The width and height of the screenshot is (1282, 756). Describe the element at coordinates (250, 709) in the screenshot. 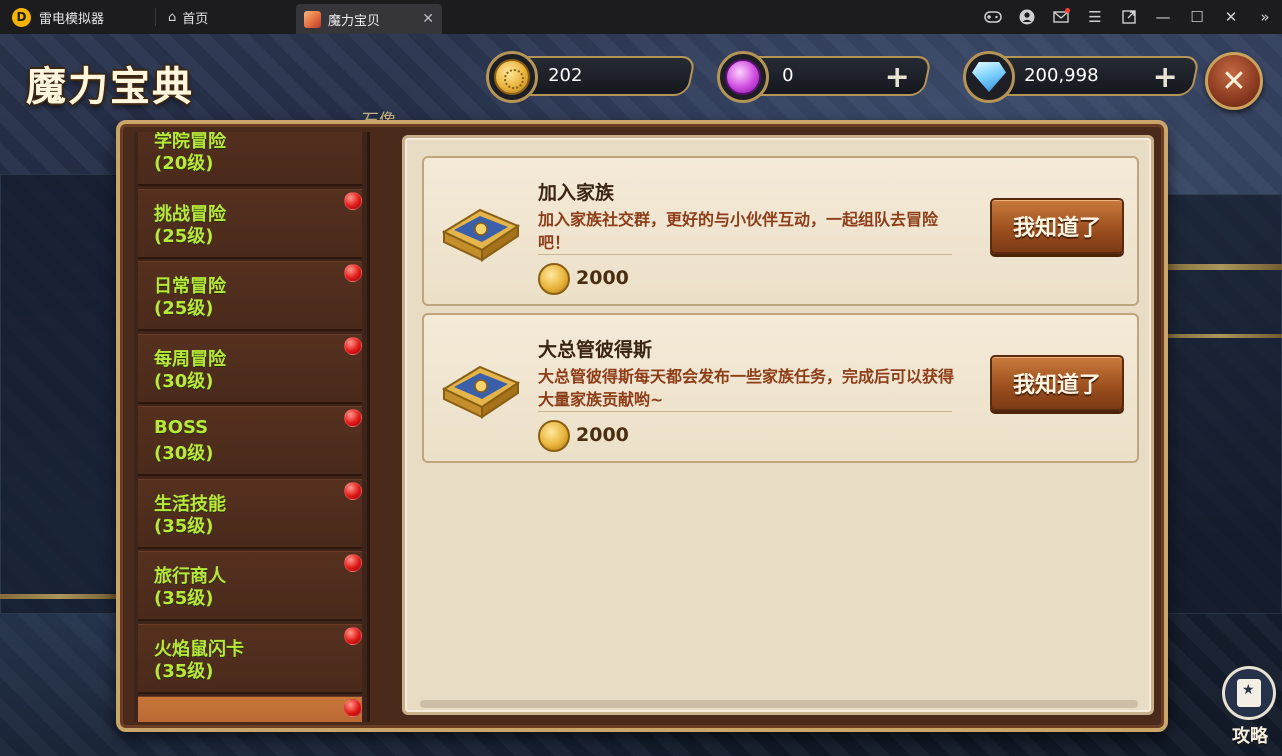

I see `sidebar-item-family` at that location.